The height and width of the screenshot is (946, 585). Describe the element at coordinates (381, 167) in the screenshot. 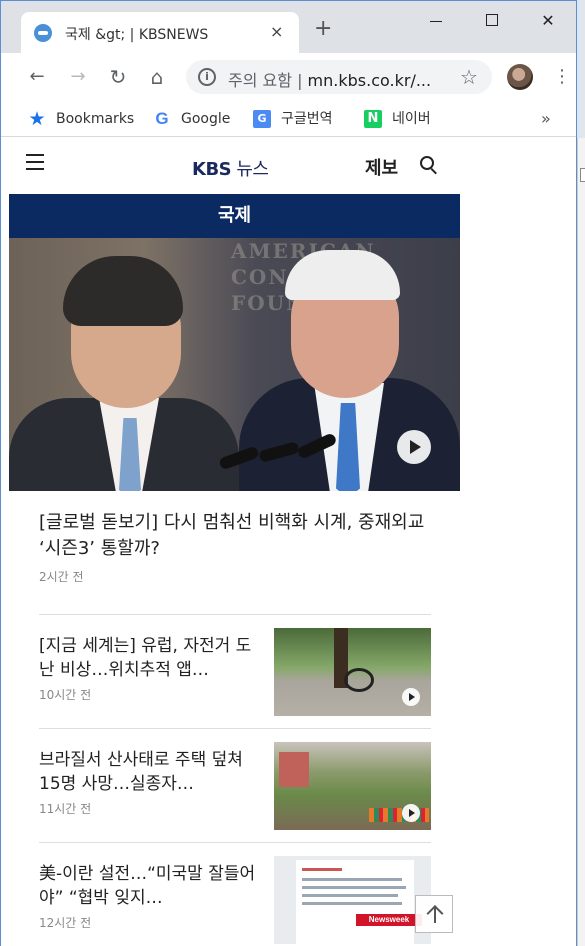

I see `report-button: 제보` at that location.